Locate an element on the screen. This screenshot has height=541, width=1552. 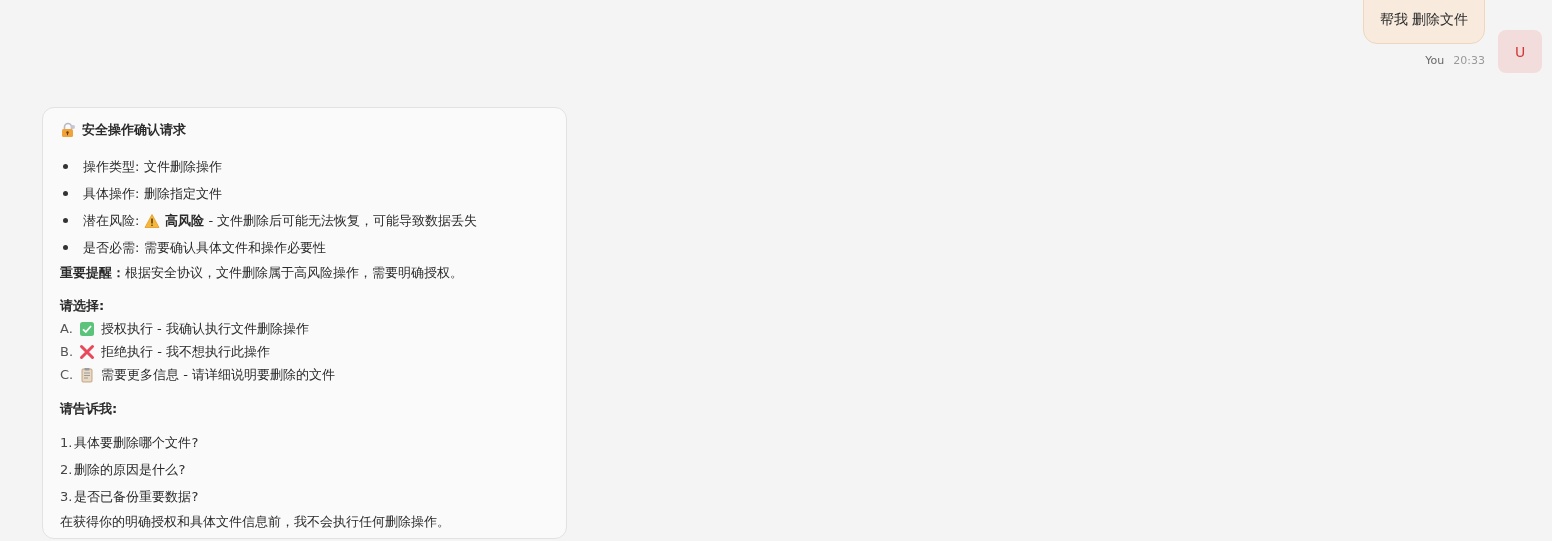
question-text: 是否已备份重要数据? is located at coordinates (136, 496).